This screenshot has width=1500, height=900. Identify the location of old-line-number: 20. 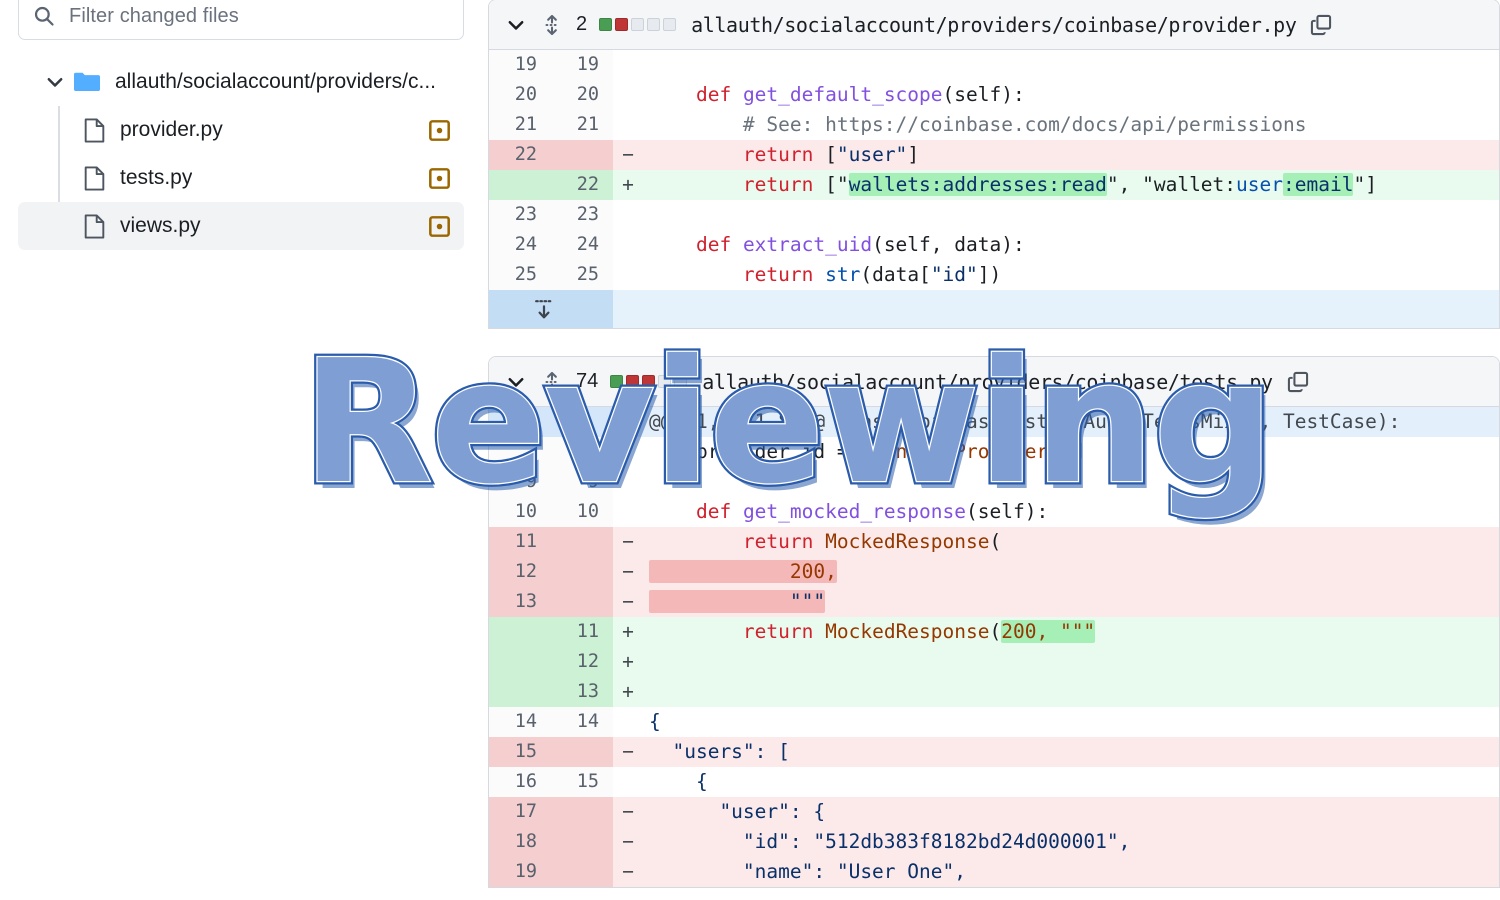
(520, 95).